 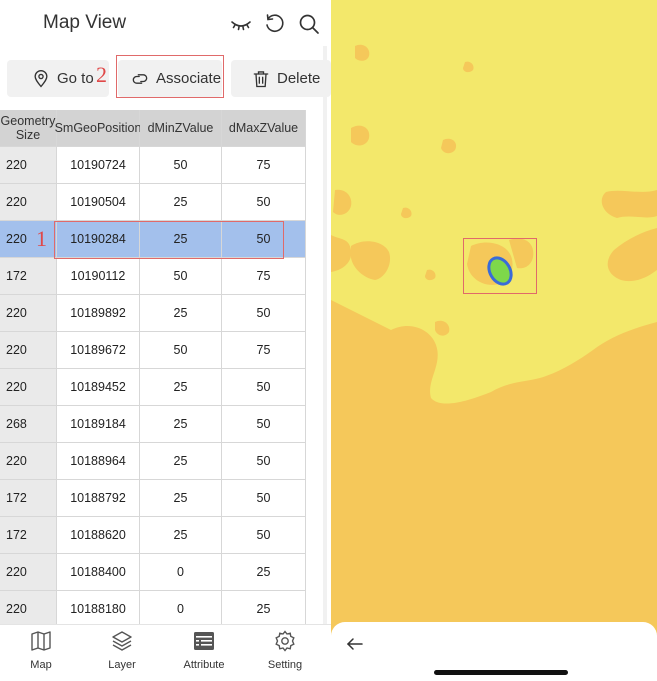 I want to click on home-indicator, so click(x=501, y=672).